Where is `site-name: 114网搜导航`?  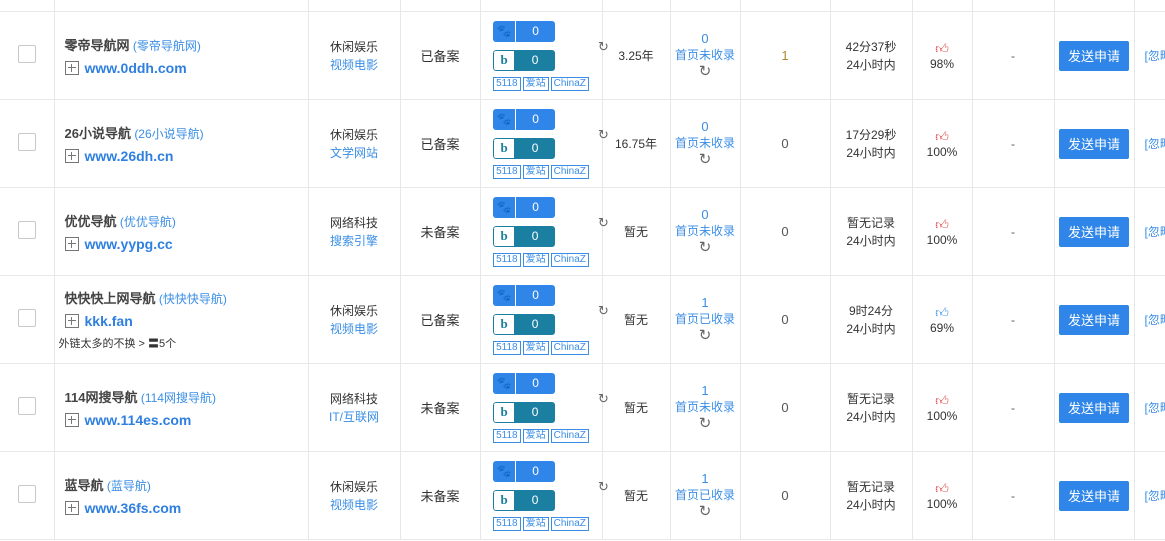 site-name: 114网搜导航 is located at coordinates (101, 397).